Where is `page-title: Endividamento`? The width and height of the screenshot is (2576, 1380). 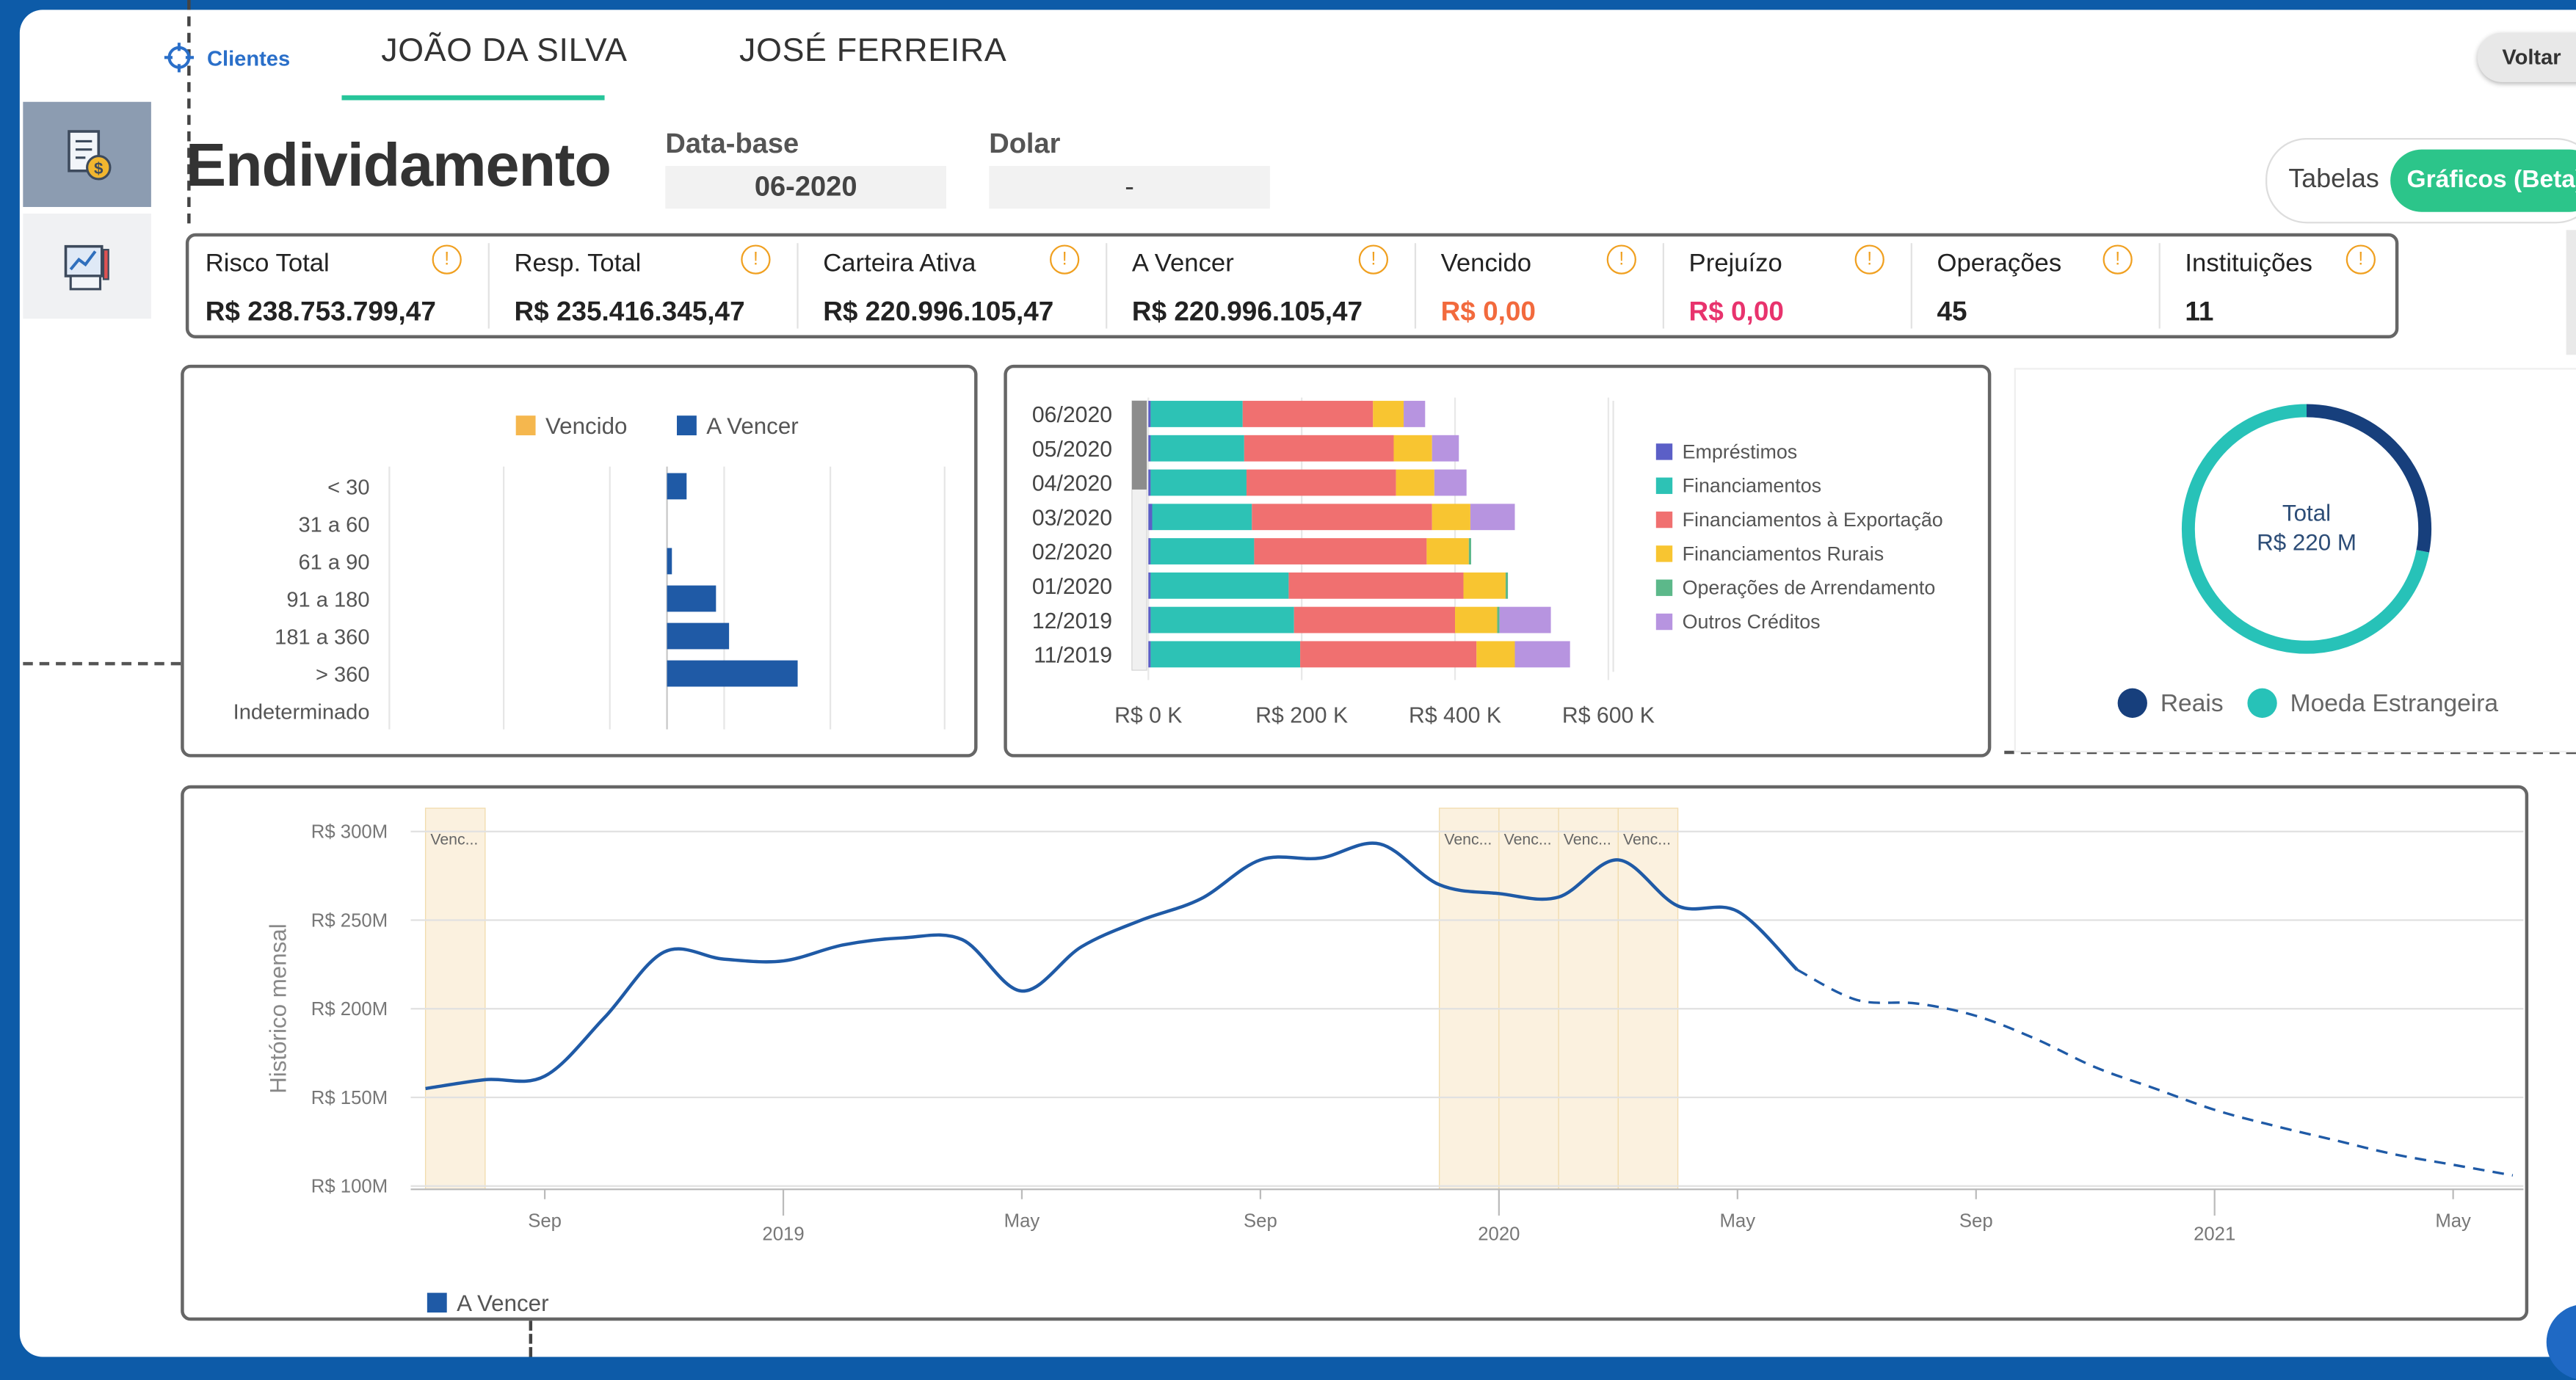 page-title: Endividamento is located at coordinates (399, 165).